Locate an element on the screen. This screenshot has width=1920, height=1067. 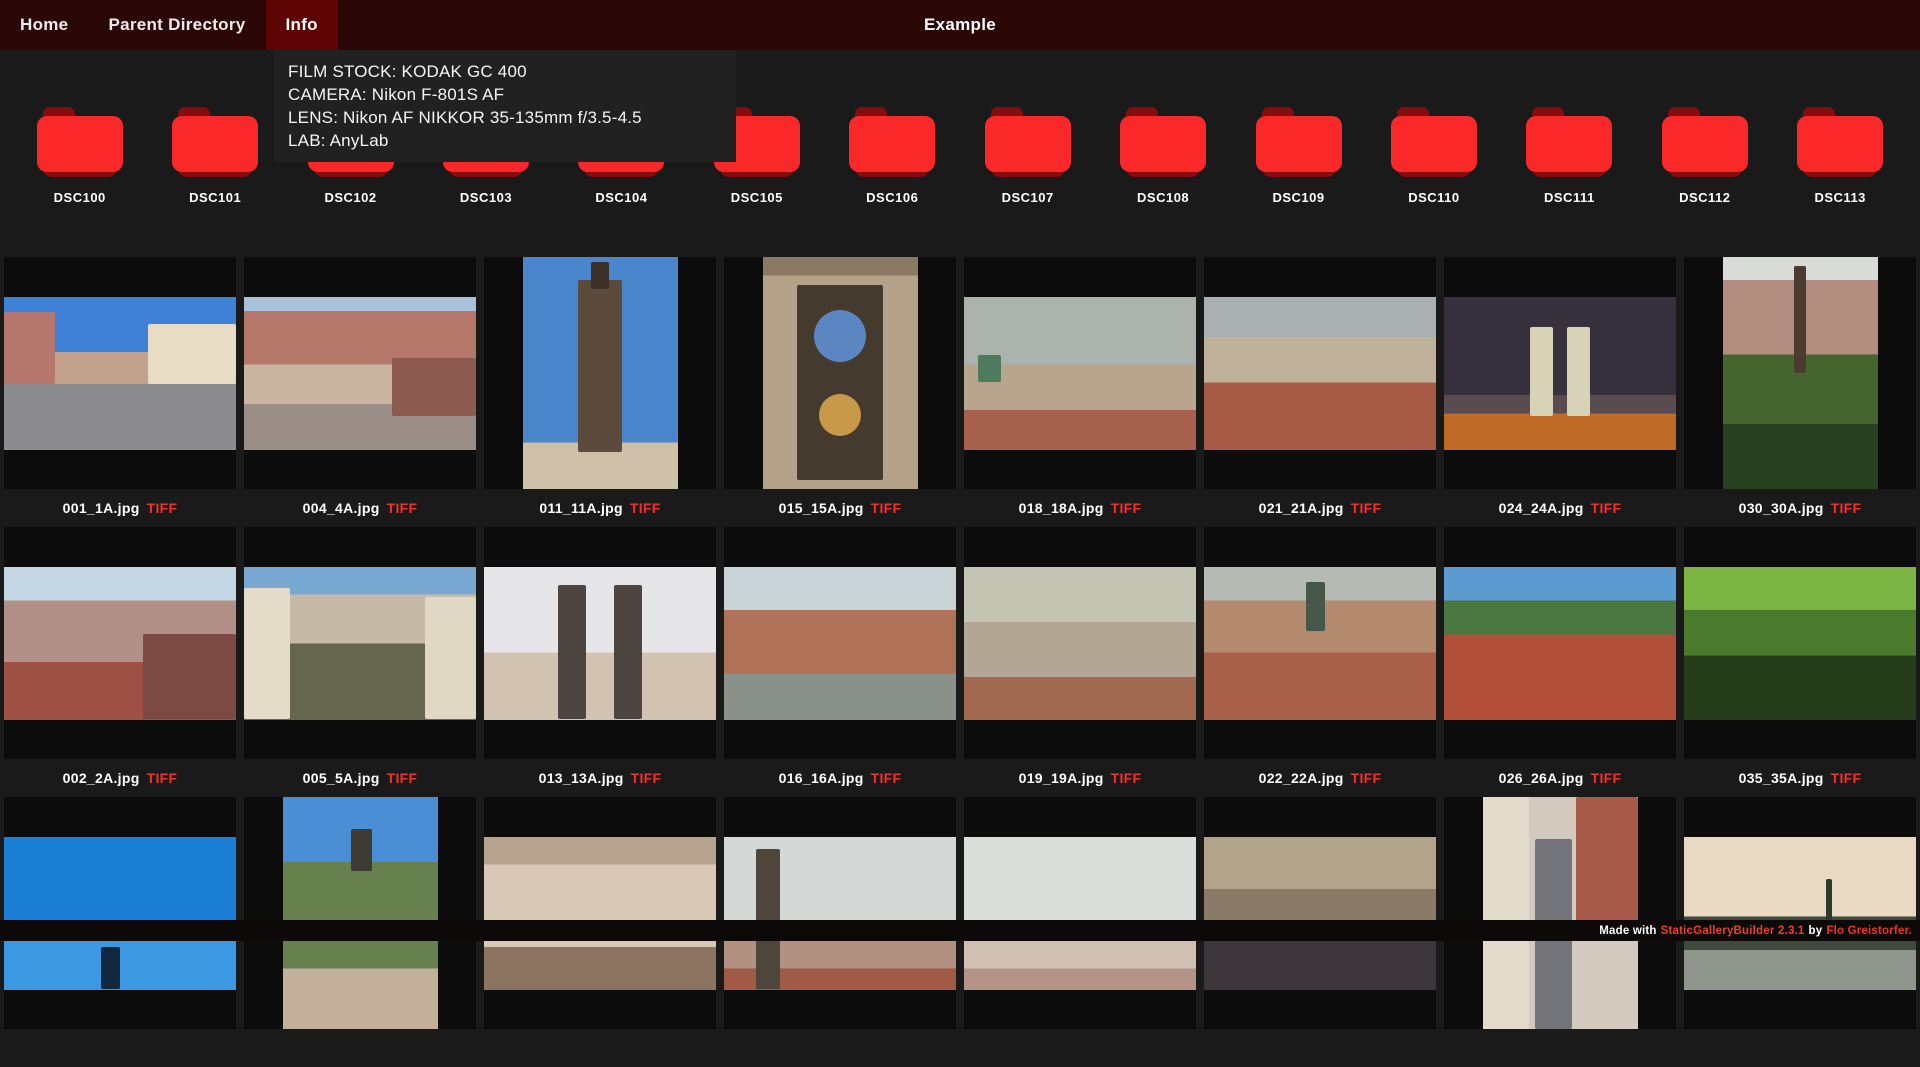
info-line-film-stock: FILM STOCK: KODAK GC 400 is located at coordinates (505, 71).